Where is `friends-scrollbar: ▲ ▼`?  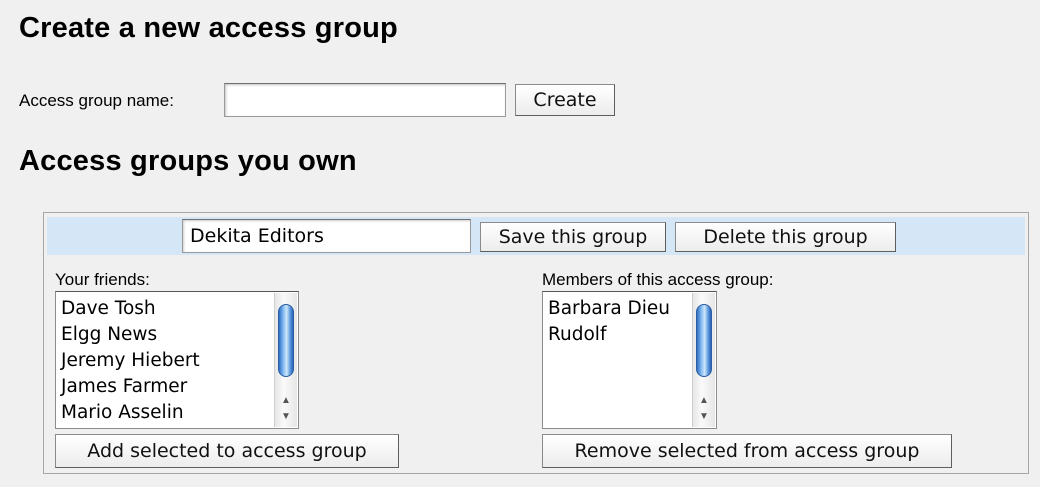
friends-scrollbar: ▲ ▼ is located at coordinates (285, 360).